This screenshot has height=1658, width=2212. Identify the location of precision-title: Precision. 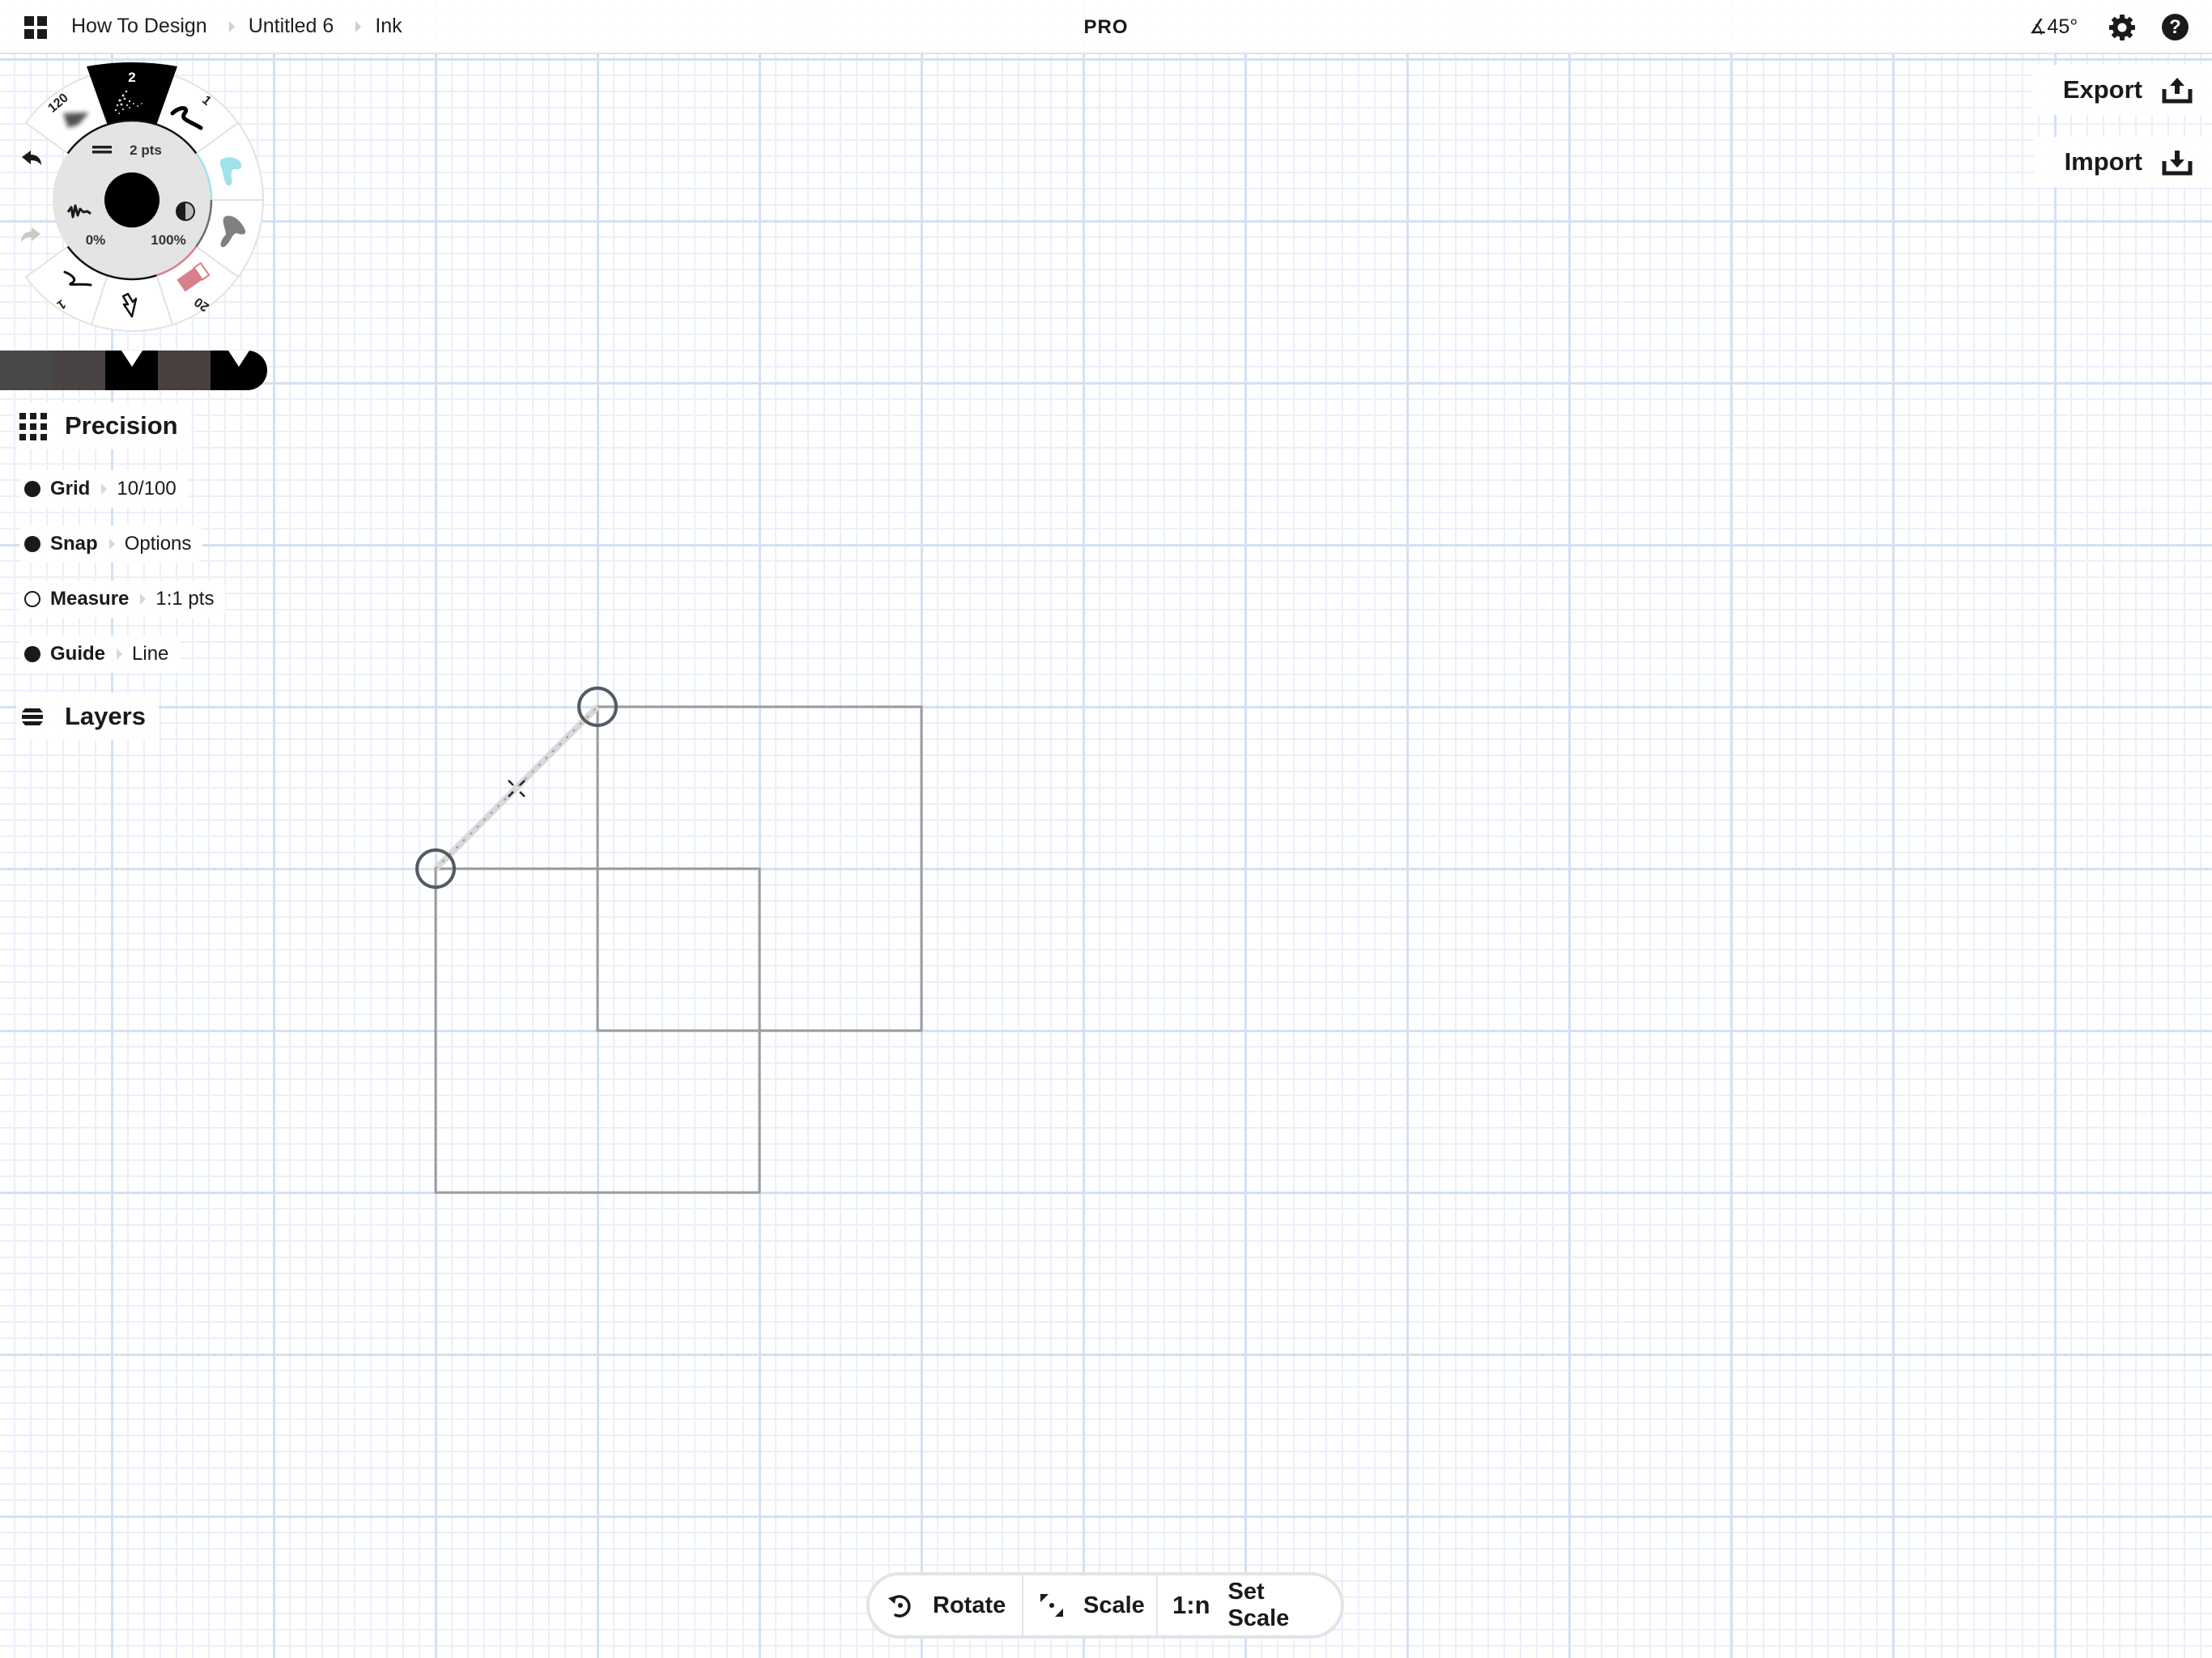
(122, 425).